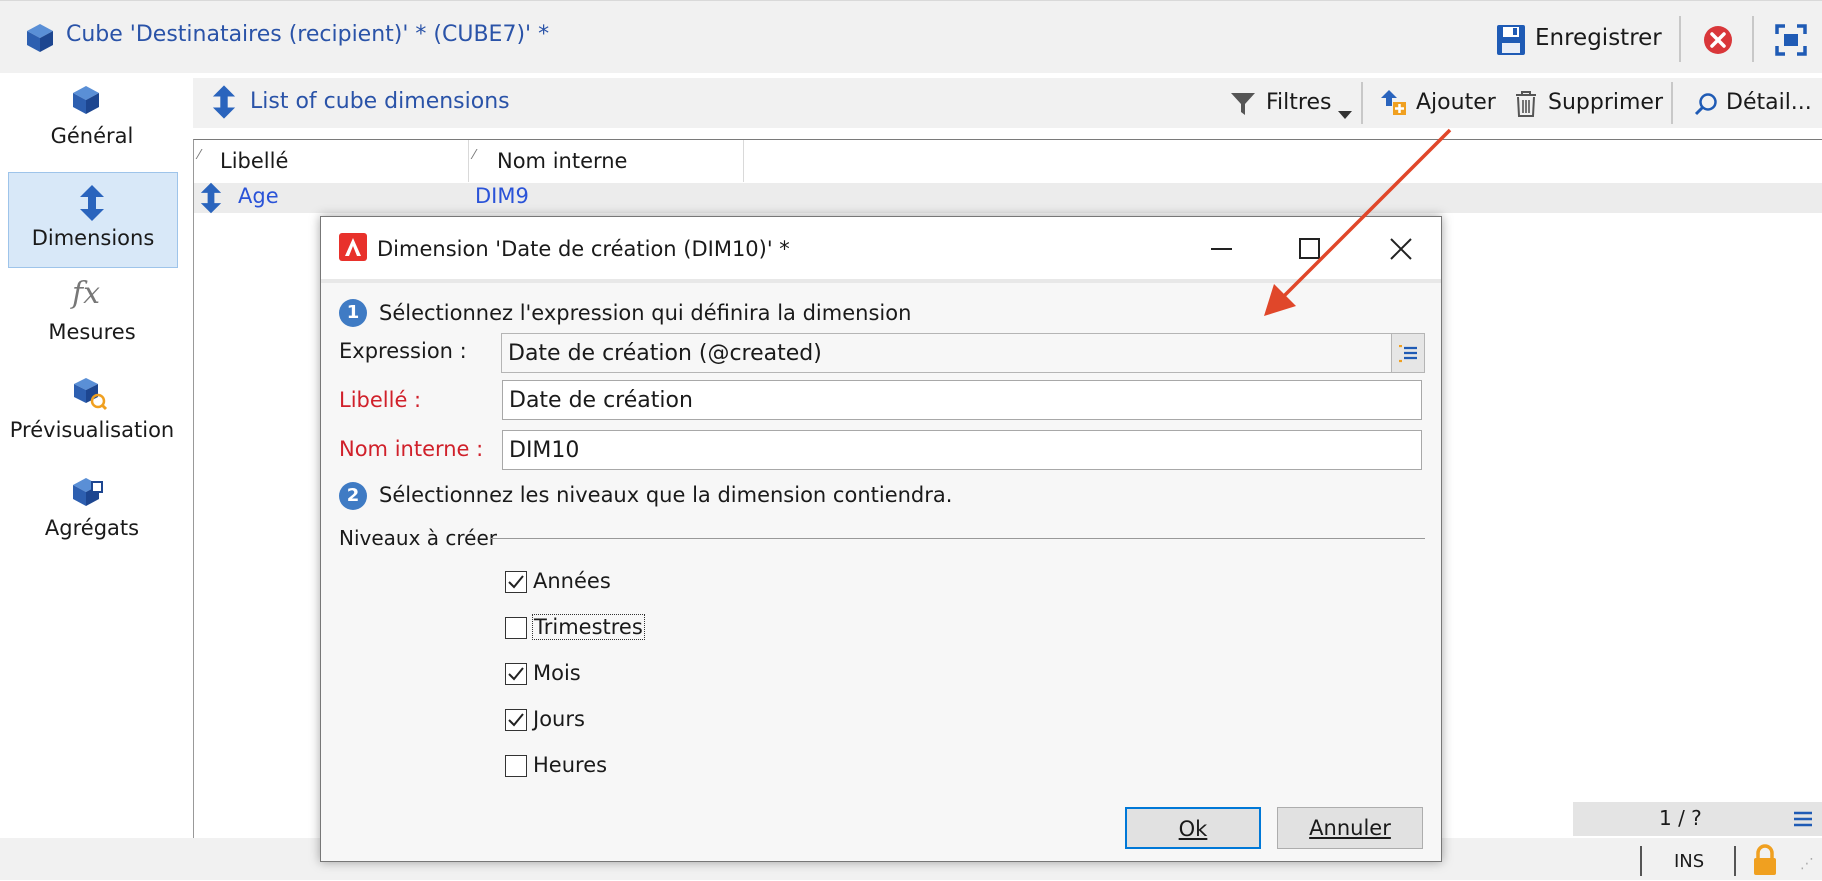 The width and height of the screenshot is (1822, 881). I want to click on level-mois-checkbox: Mois, so click(605, 675).